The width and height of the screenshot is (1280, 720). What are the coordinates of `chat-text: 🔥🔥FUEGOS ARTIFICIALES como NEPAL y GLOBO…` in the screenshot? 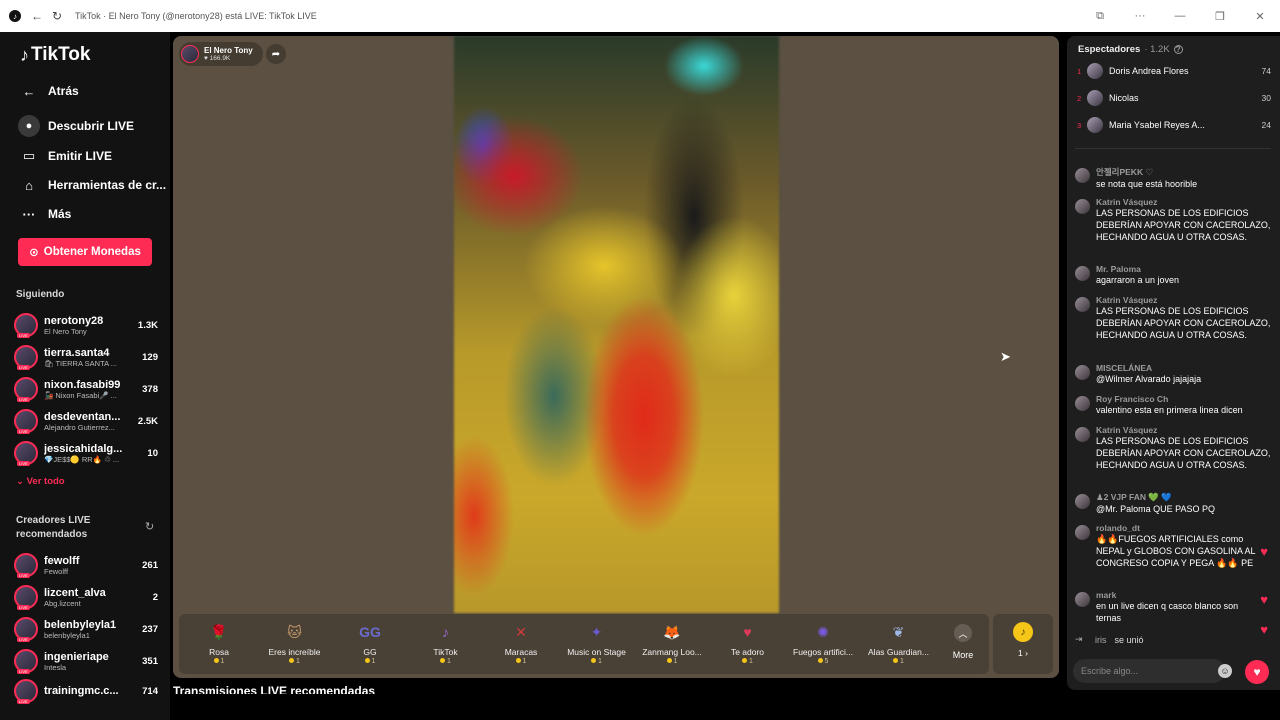 It's located at (1176, 551).